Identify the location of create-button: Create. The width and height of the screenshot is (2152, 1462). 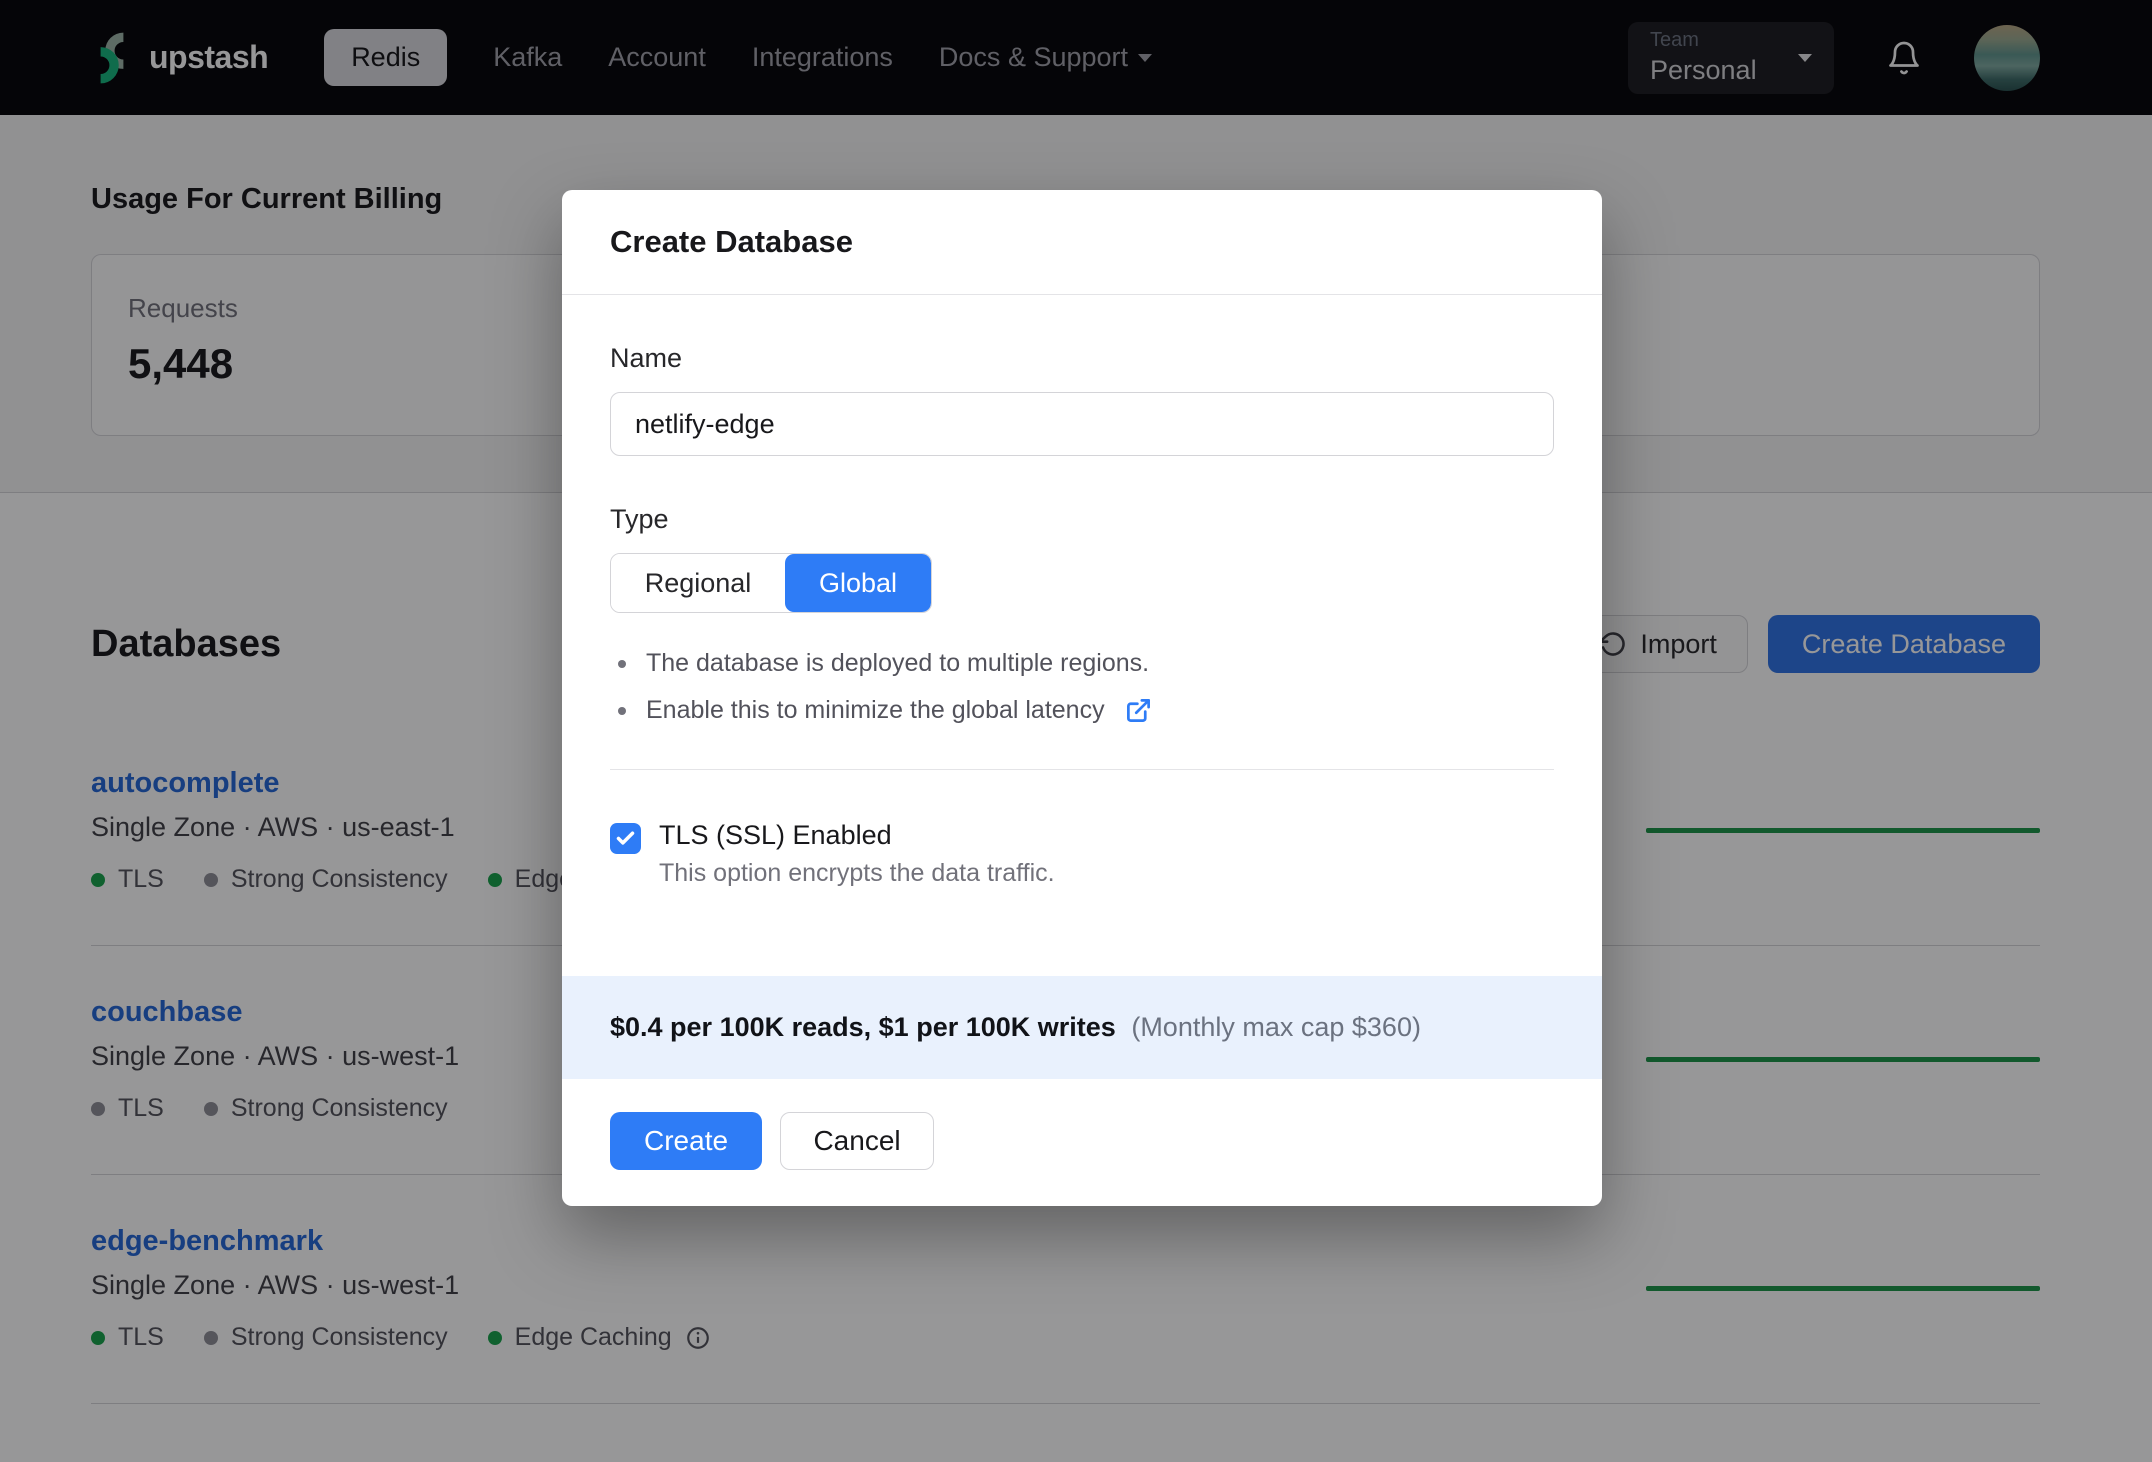
(686, 1141).